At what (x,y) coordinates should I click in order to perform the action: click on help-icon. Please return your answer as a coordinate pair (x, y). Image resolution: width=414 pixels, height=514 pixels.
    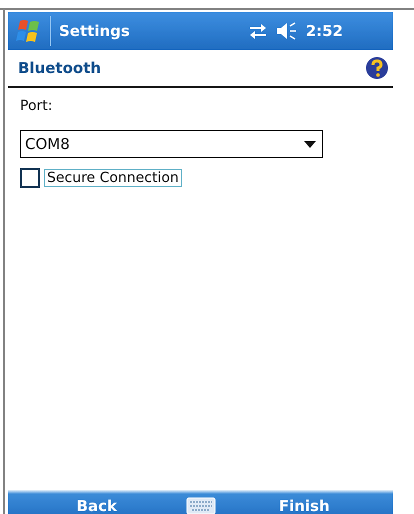
    Looking at the image, I should click on (377, 68).